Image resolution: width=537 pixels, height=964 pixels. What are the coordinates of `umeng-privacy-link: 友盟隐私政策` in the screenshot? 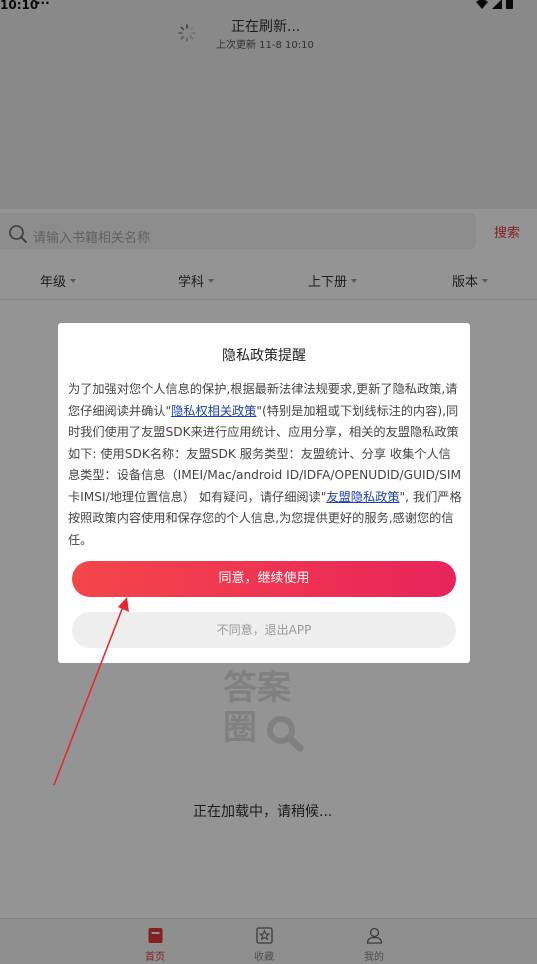 It's located at (362, 497).